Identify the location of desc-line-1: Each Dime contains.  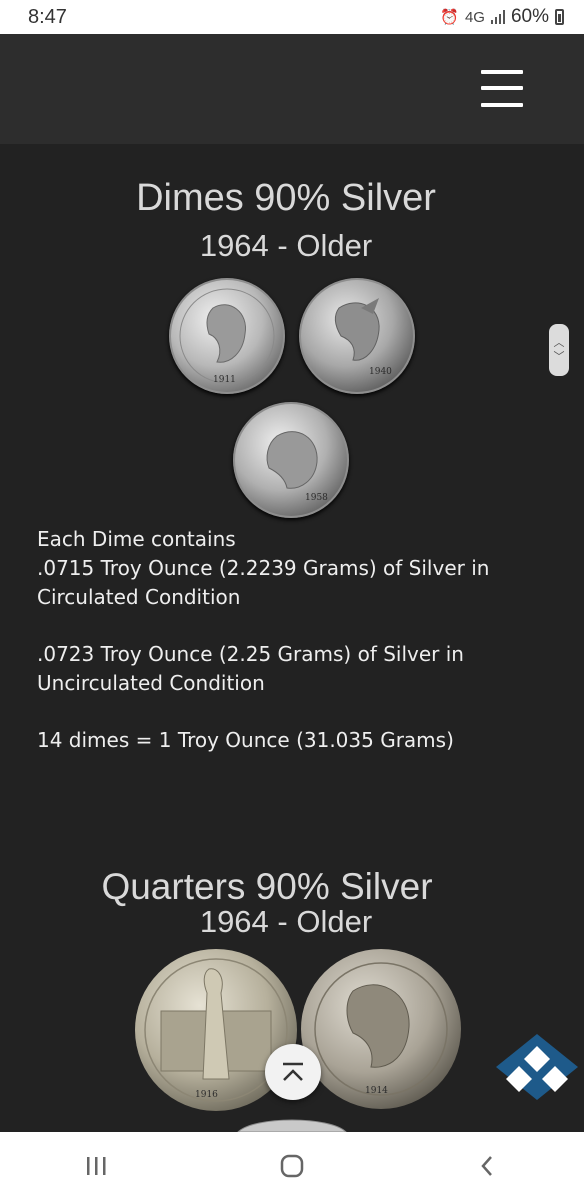
(136, 539).